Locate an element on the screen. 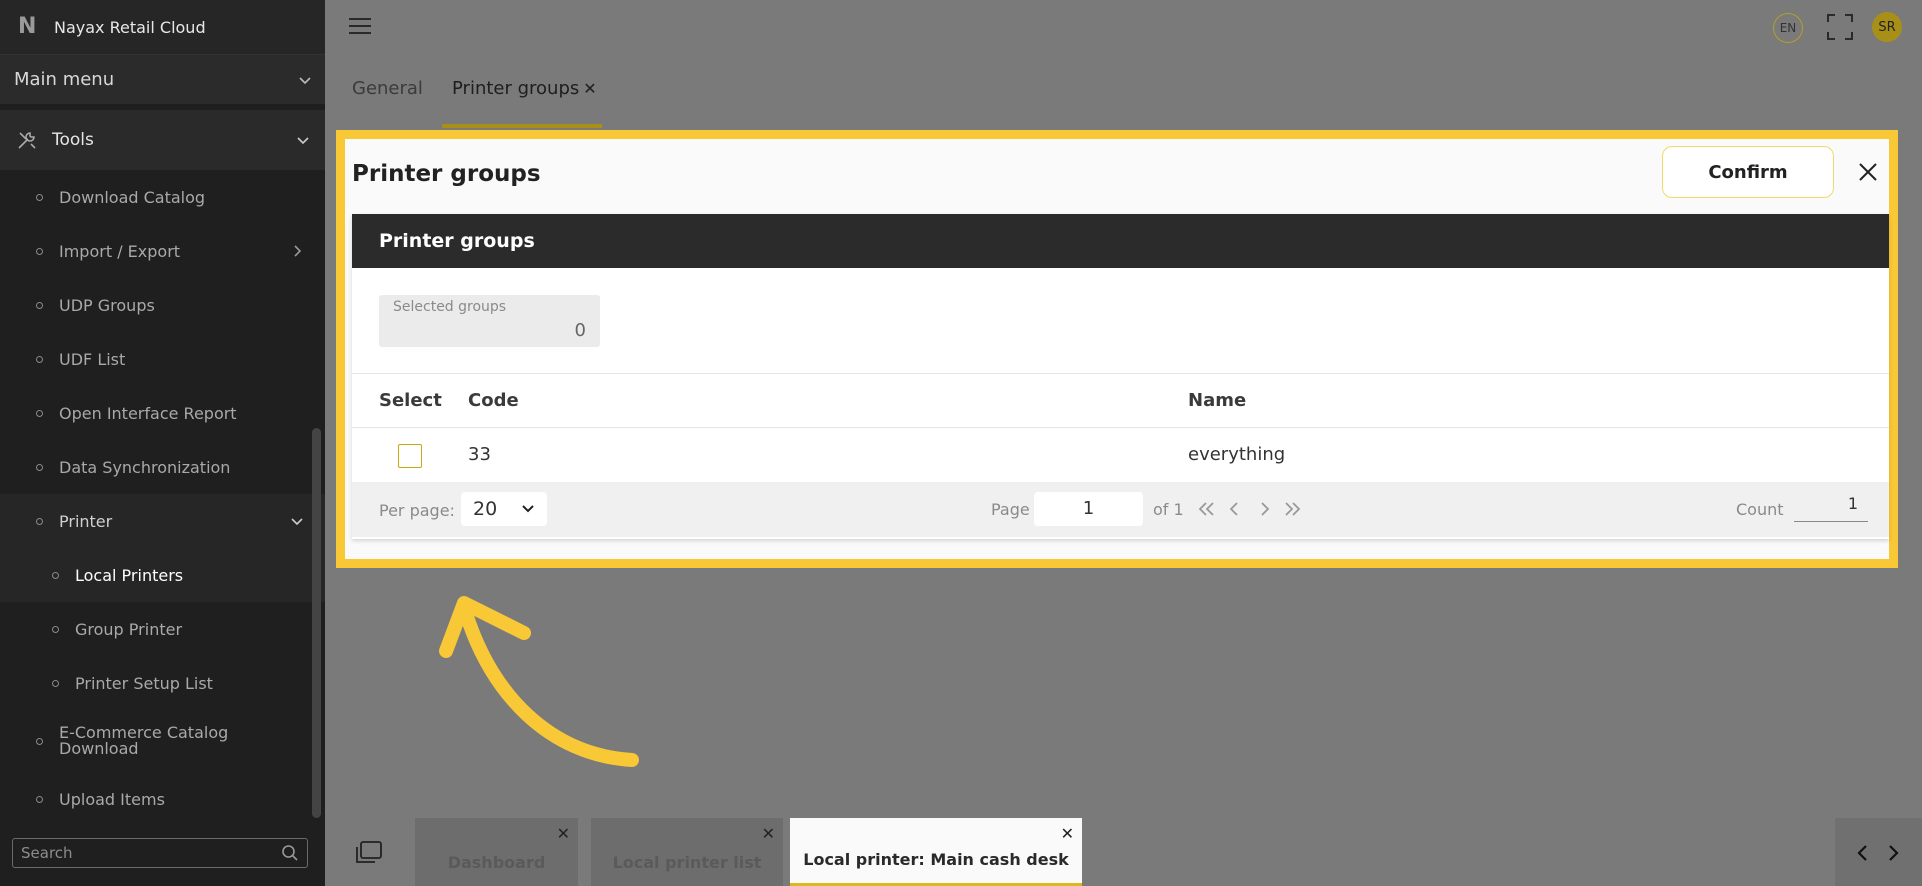 This screenshot has height=886, width=1922. bottom-tab-local-printer-main-cash-desk: ✕ Local printer: Main cash desk is located at coordinates (936, 852).